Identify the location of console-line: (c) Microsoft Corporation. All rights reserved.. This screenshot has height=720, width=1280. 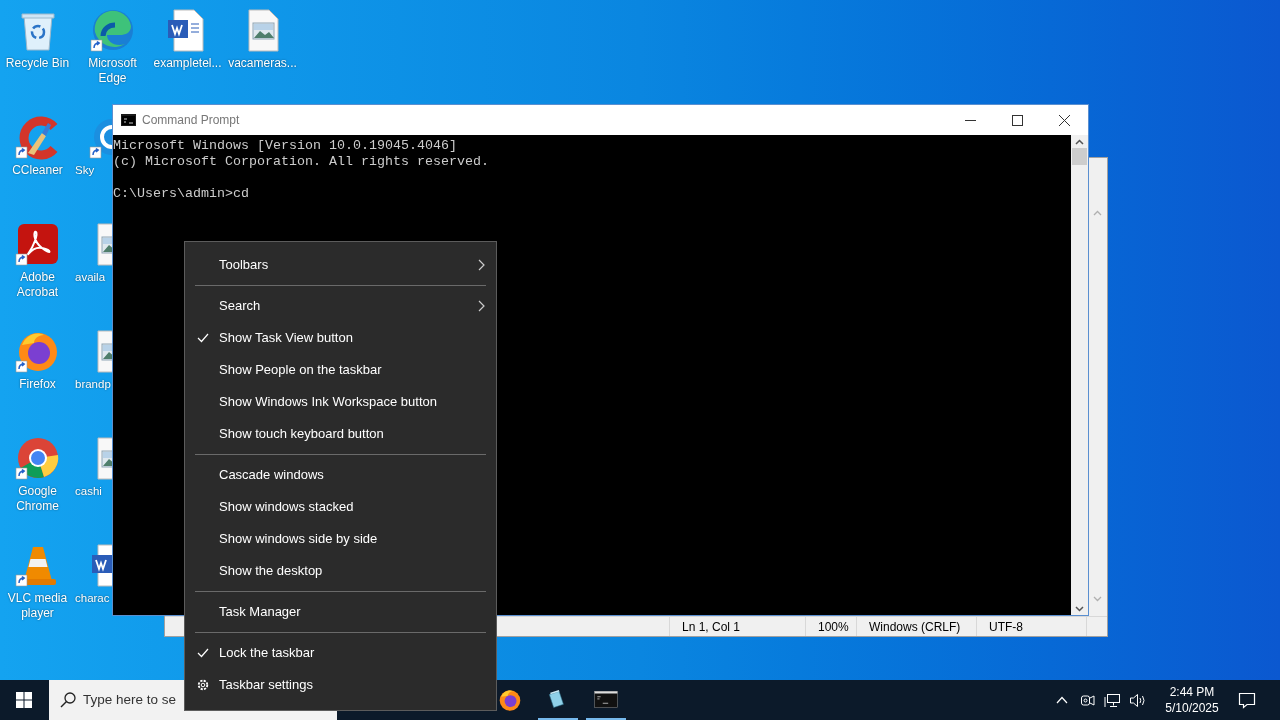
(301, 161).